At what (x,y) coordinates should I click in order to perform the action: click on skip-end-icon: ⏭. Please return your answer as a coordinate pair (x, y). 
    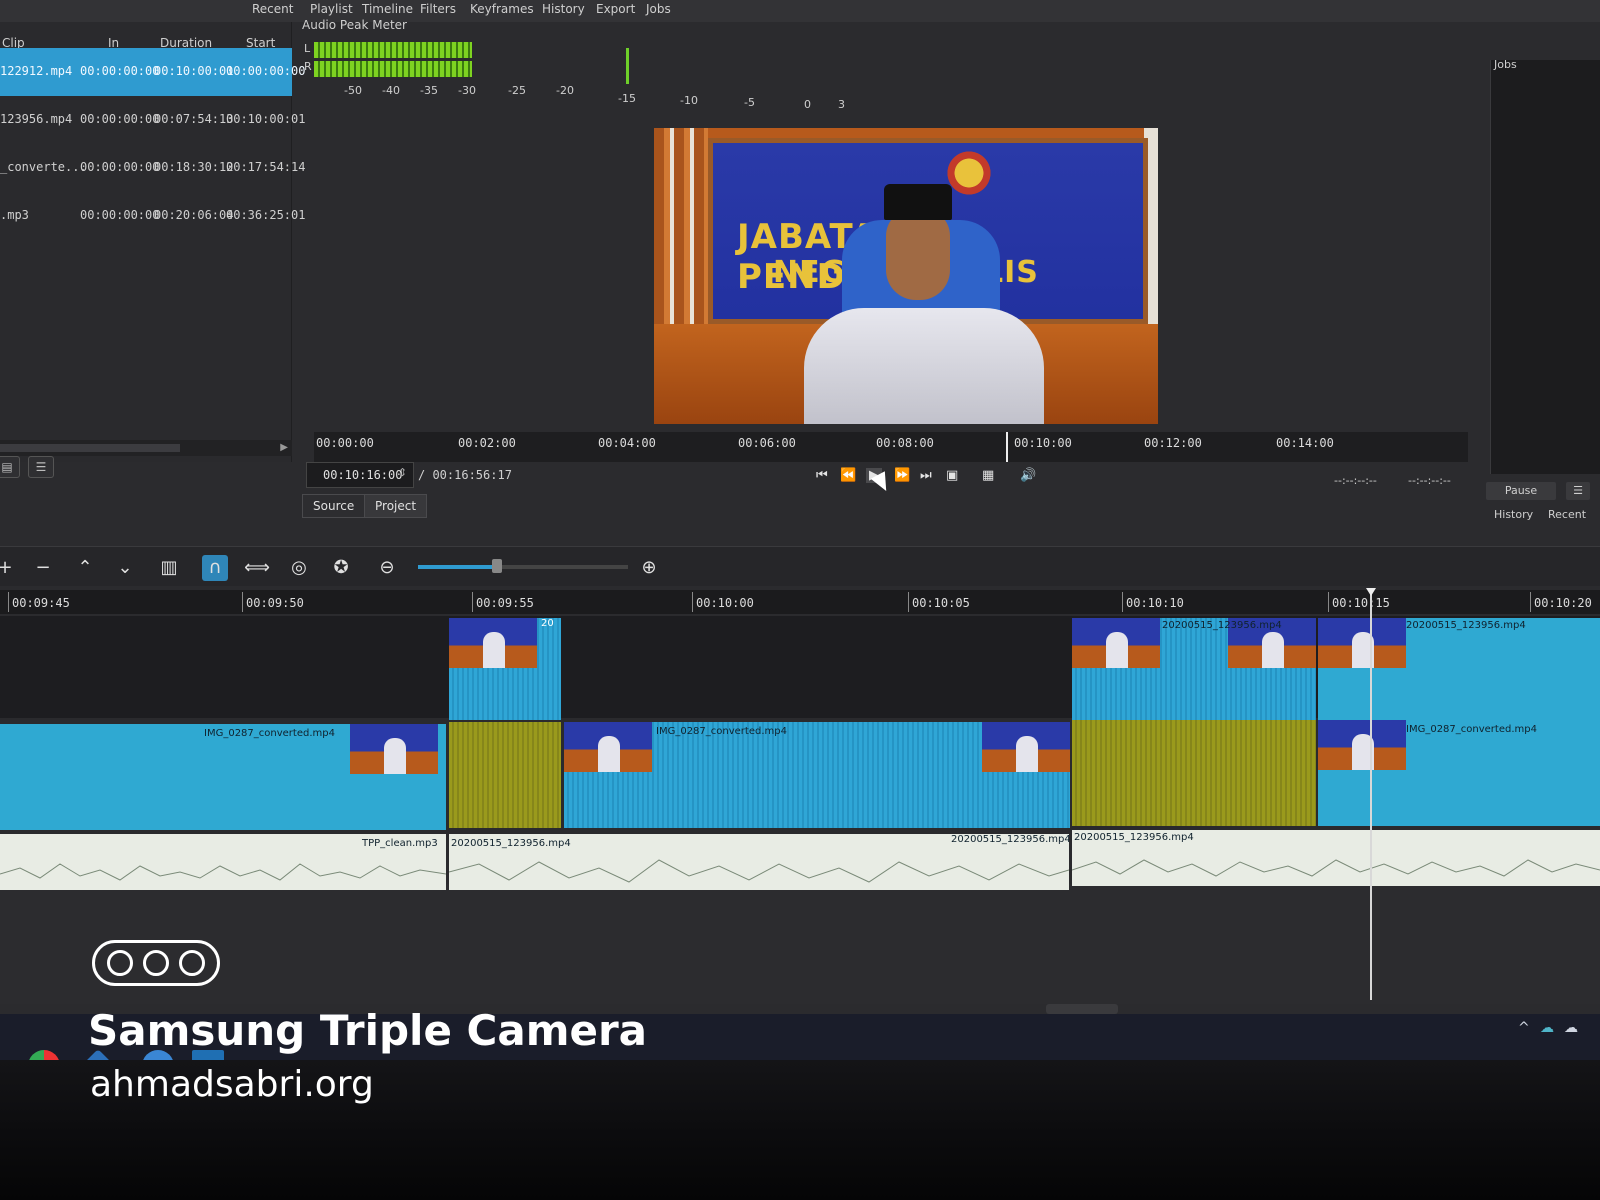
    Looking at the image, I should click on (926, 475).